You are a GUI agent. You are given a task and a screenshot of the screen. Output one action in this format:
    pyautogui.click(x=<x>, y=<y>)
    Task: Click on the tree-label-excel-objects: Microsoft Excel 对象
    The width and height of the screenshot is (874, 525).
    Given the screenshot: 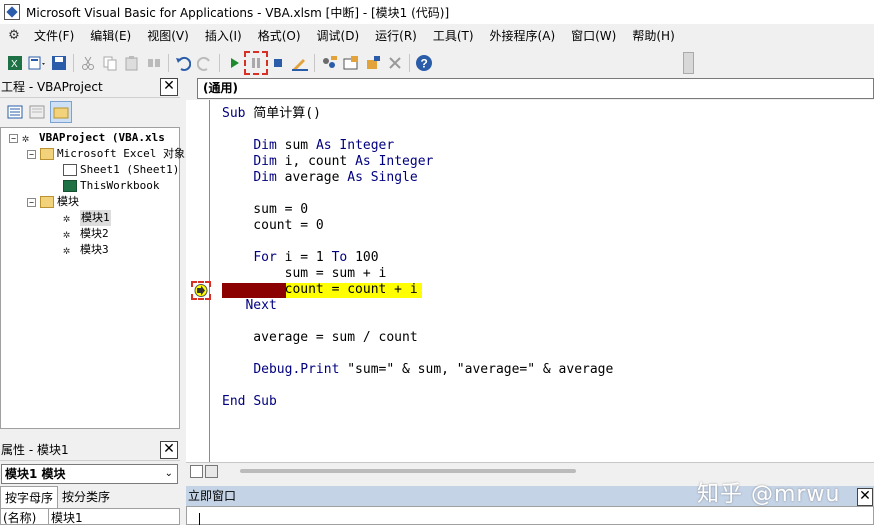 What is the action you would take?
    pyautogui.click(x=121, y=153)
    